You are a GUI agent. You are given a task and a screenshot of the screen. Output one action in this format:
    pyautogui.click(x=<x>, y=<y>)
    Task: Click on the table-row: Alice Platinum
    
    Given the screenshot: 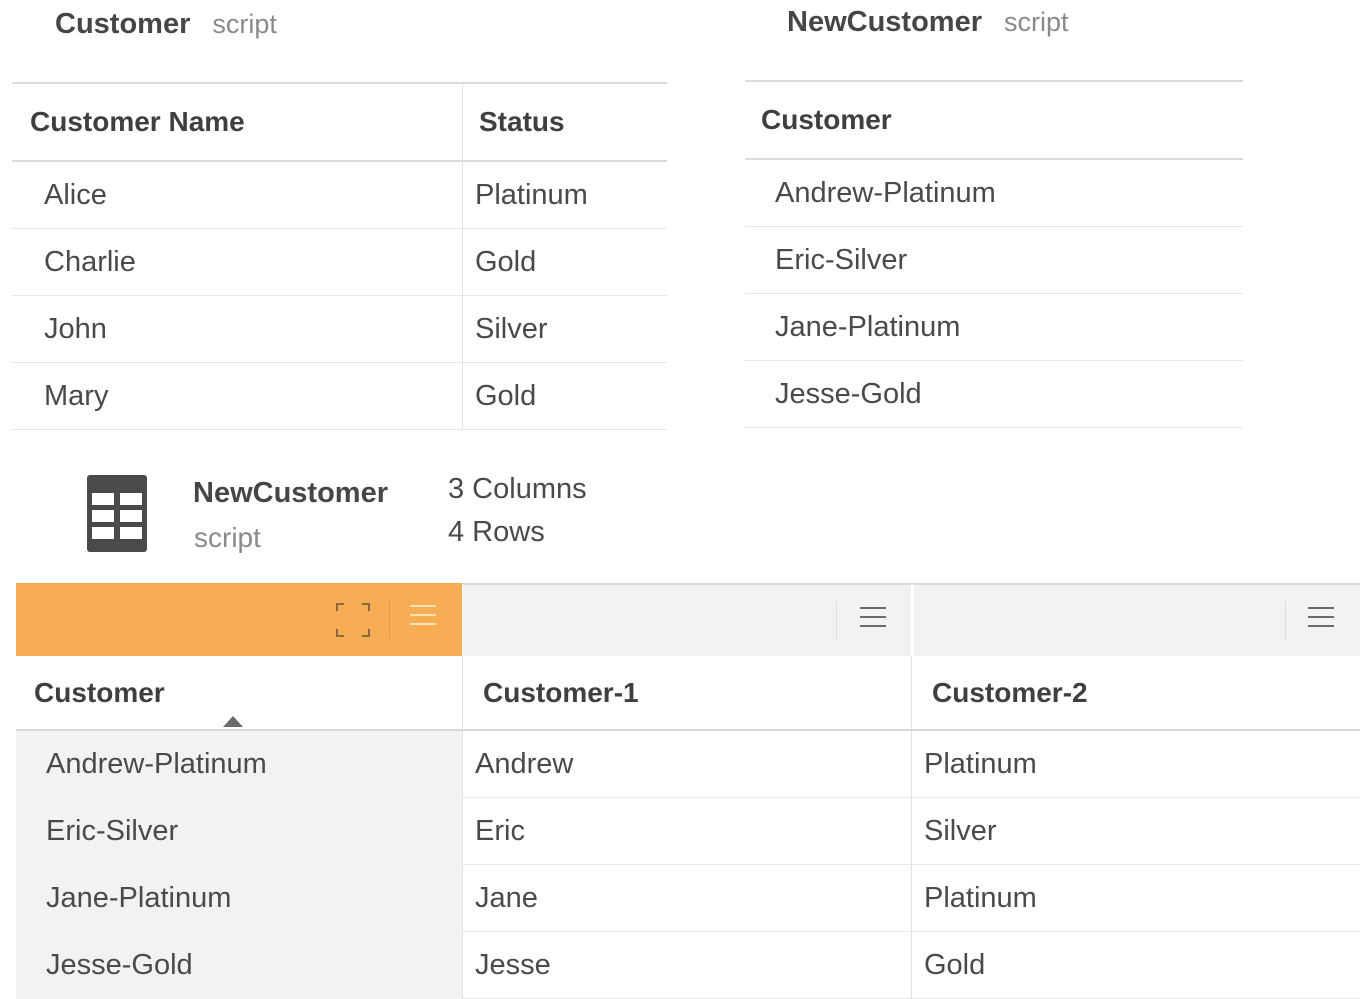 What is the action you would take?
    pyautogui.click(x=339, y=195)
    